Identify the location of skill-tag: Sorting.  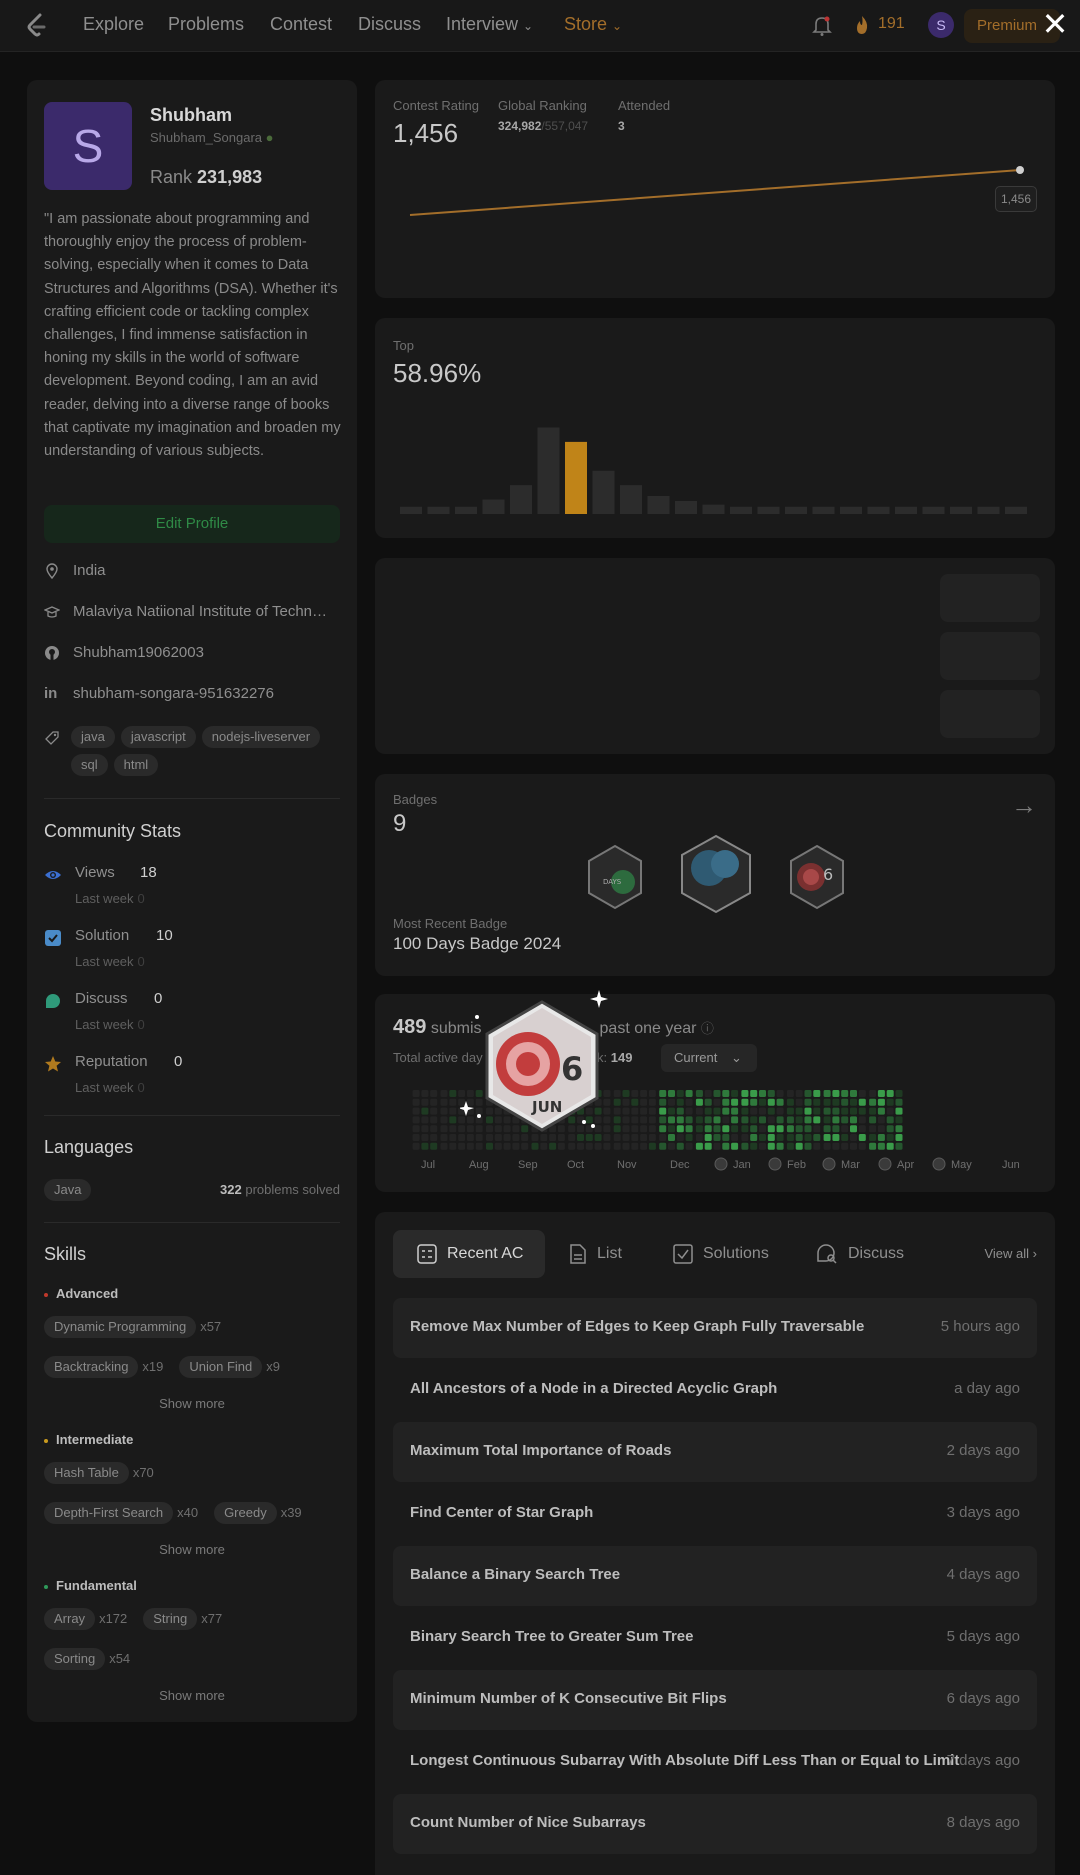
(75, 1659).